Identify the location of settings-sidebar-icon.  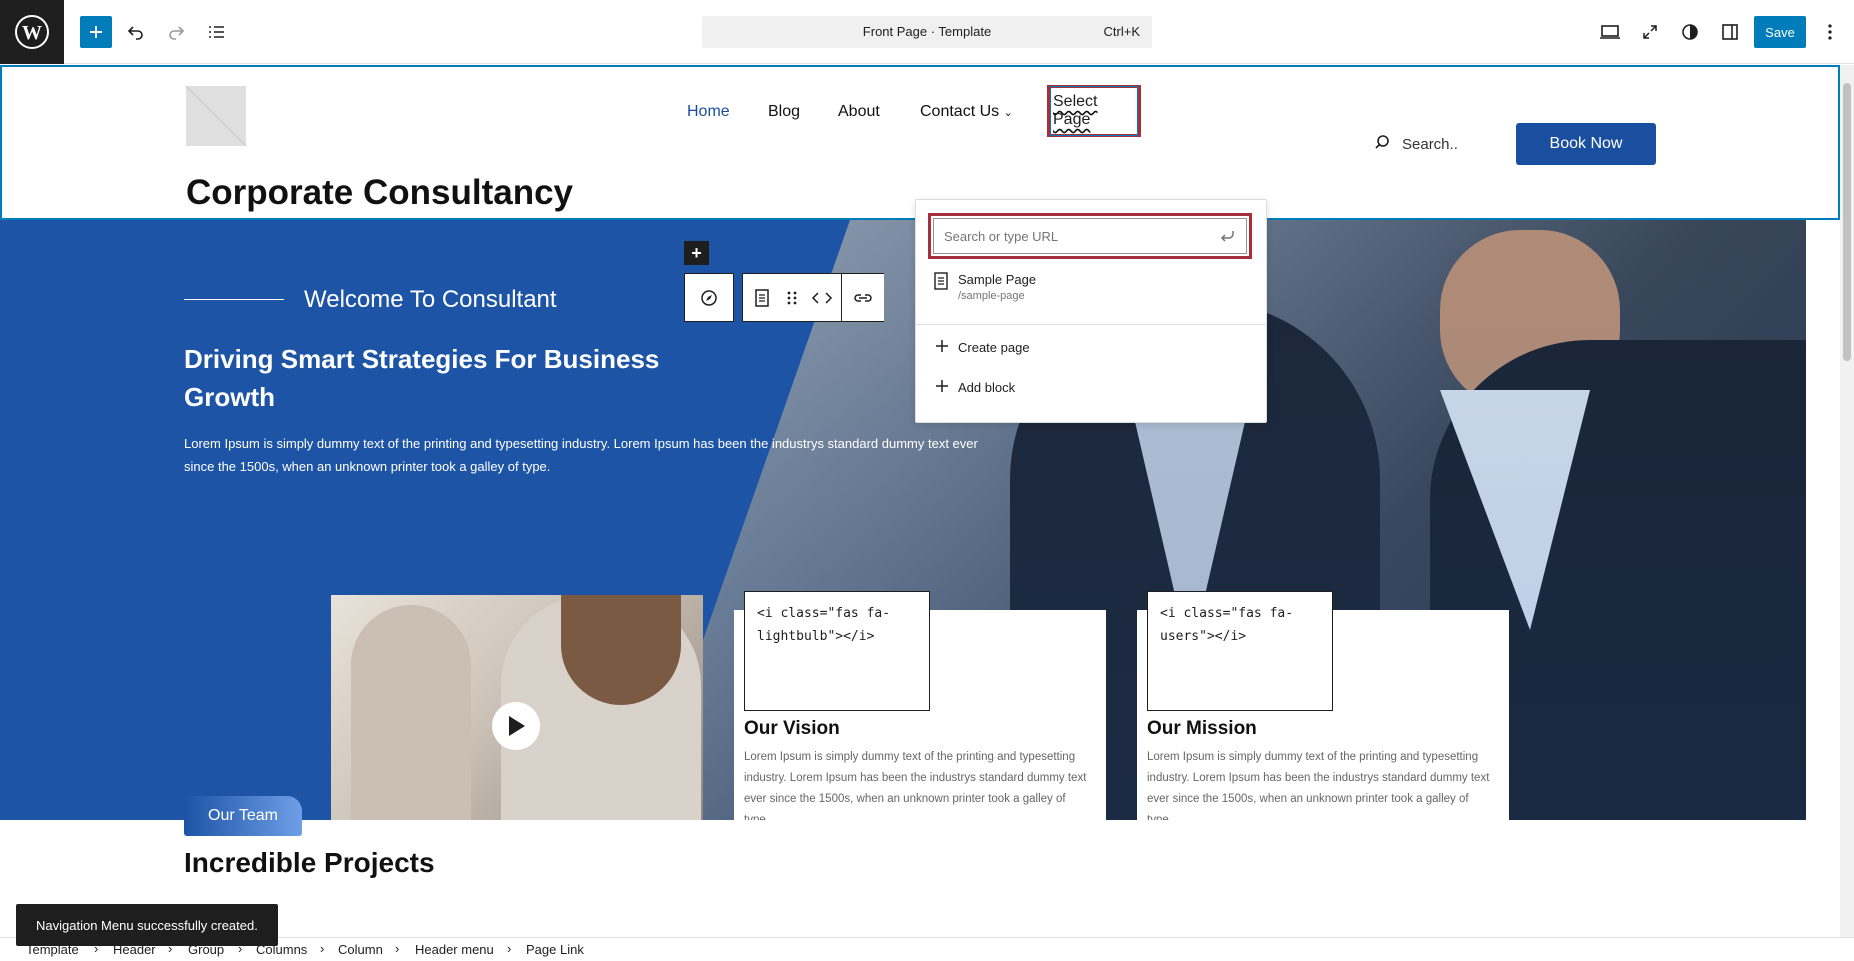
(1730, 32).